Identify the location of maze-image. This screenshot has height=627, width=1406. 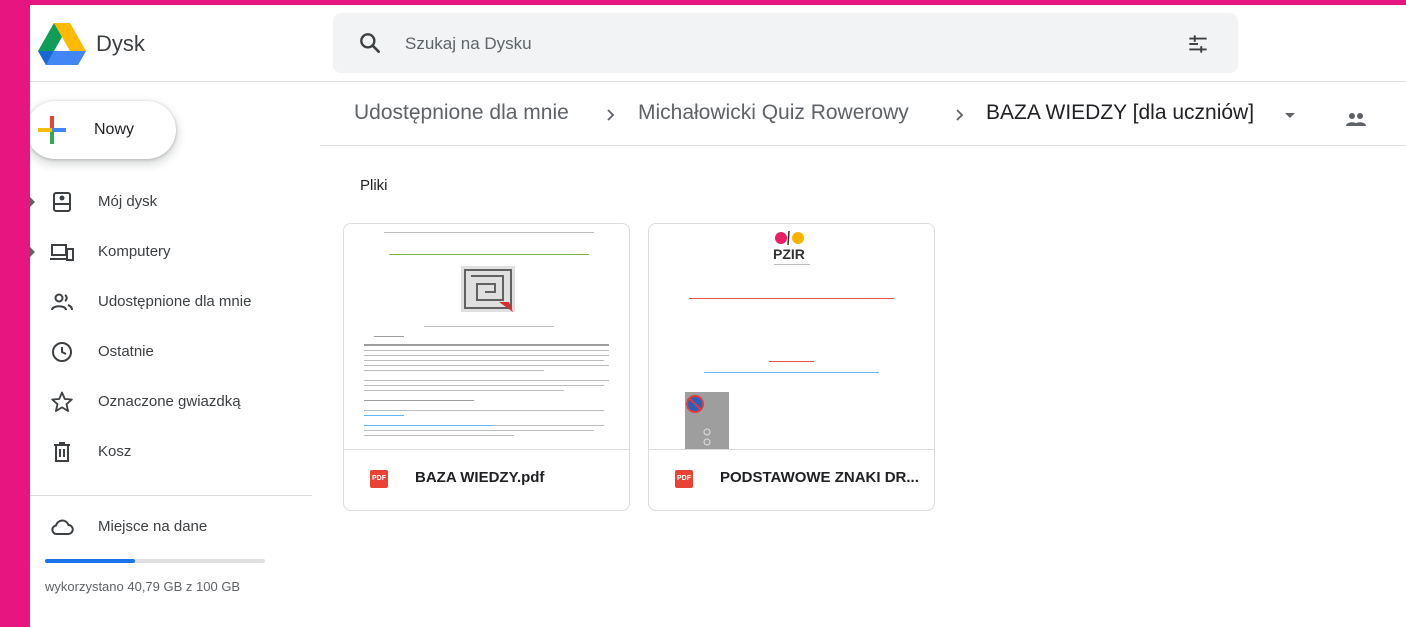
(488, 289).